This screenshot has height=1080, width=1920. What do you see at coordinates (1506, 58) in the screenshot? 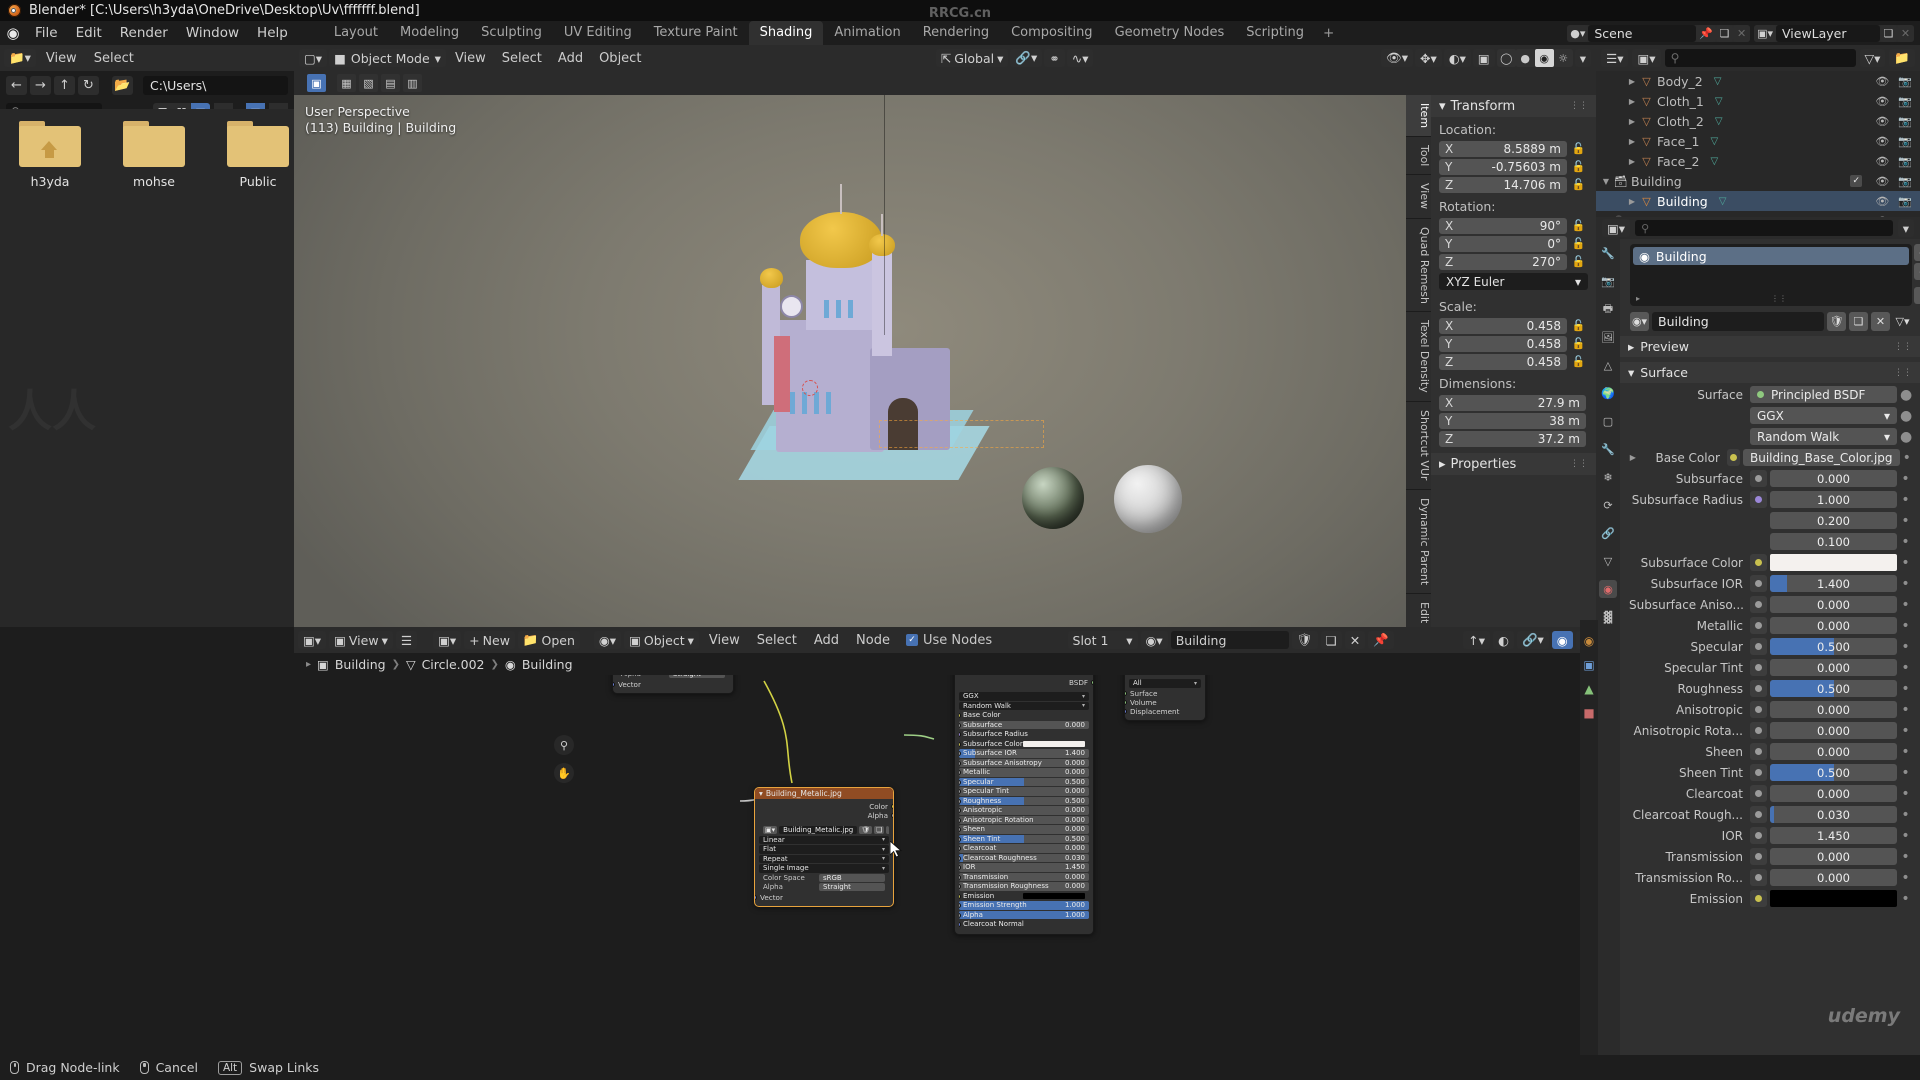
I see `shading-wireframe-button: ◯` at bounding box center [1506, 58].